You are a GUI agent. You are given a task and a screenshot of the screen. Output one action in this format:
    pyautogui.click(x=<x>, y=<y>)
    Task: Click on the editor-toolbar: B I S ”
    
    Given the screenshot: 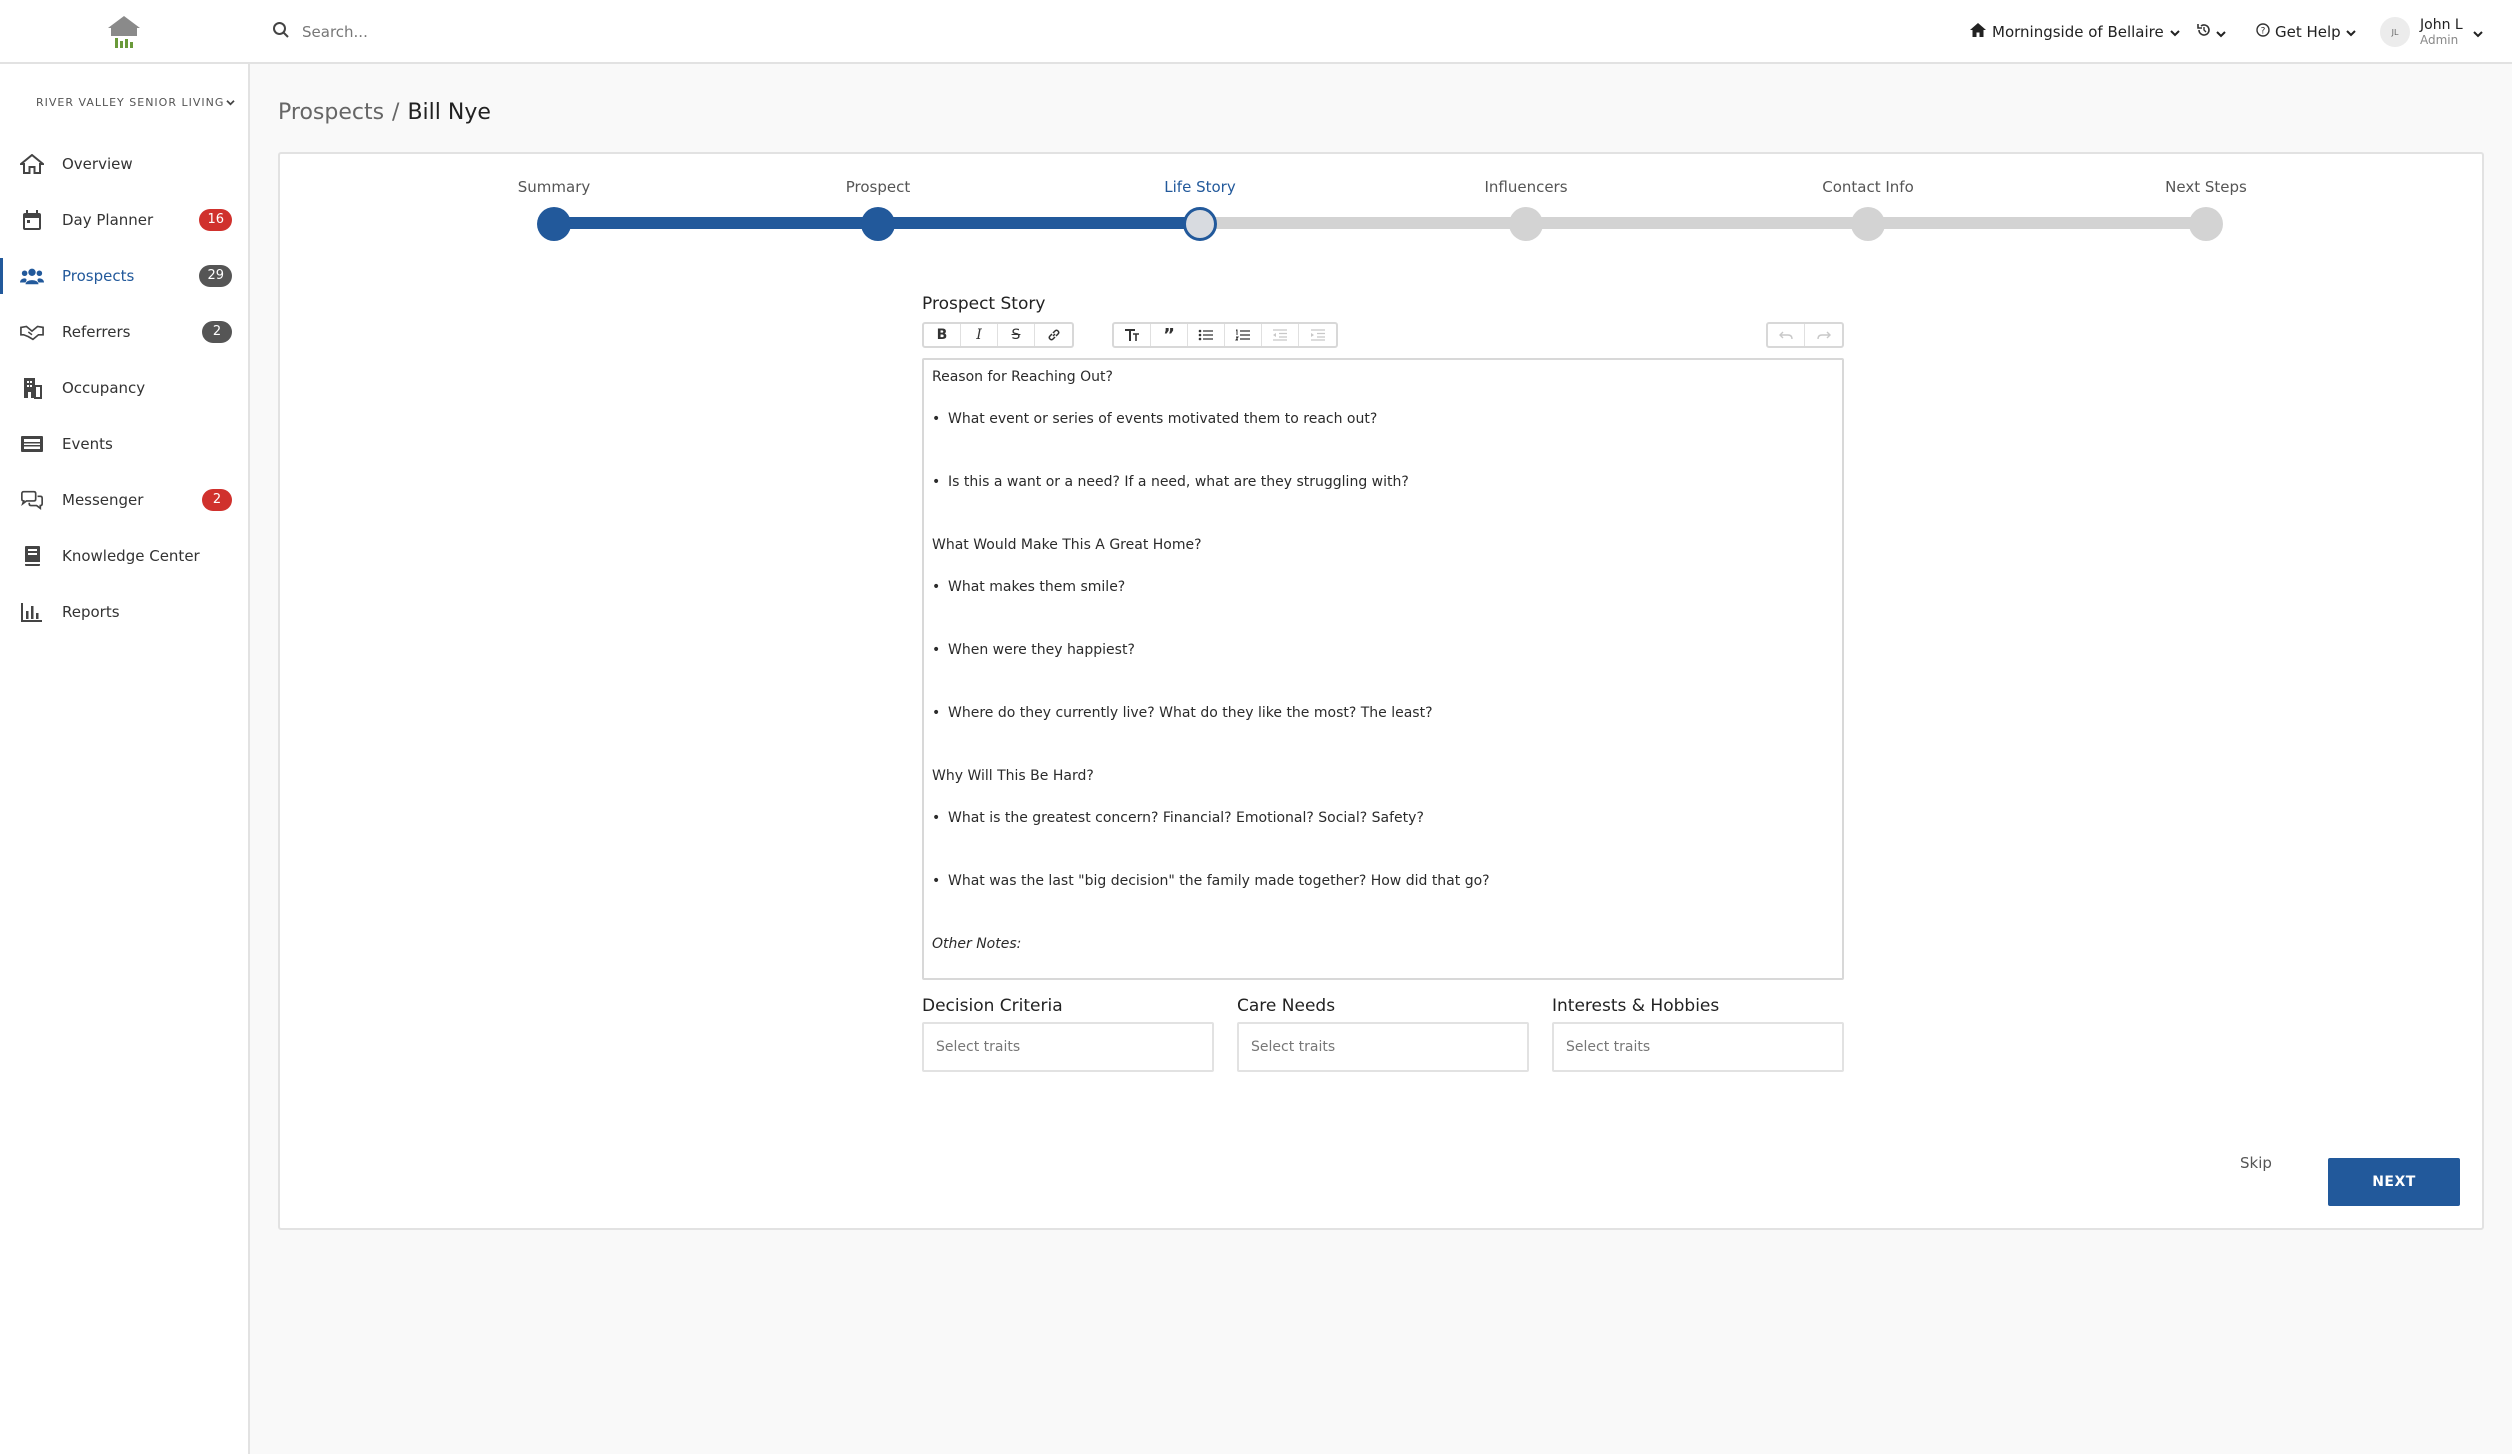 What is the action you would take?
    pyautogui.click(x=1149, y=335)
    